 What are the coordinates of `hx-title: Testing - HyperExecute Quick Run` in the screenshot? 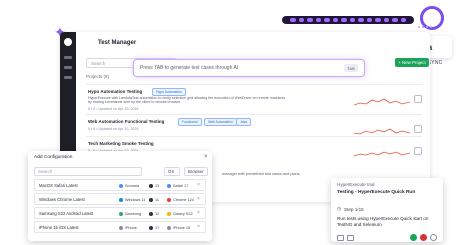 It's located at (376, 192).